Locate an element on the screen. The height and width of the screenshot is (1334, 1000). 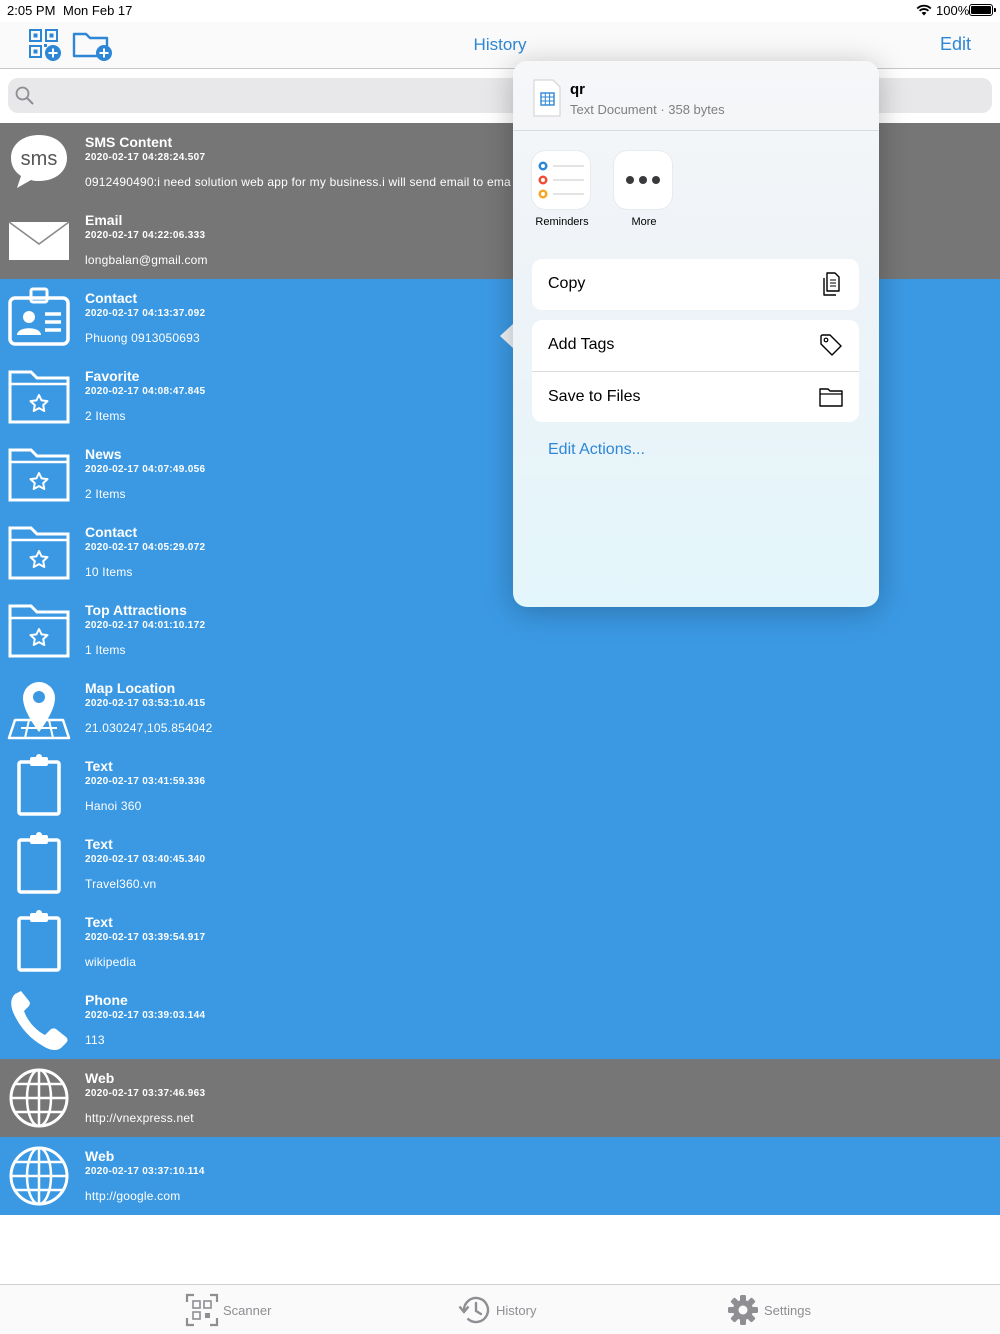
status-bar: 2:05 PM Mon Feb 17 100% is located at coordinates (500, 11).